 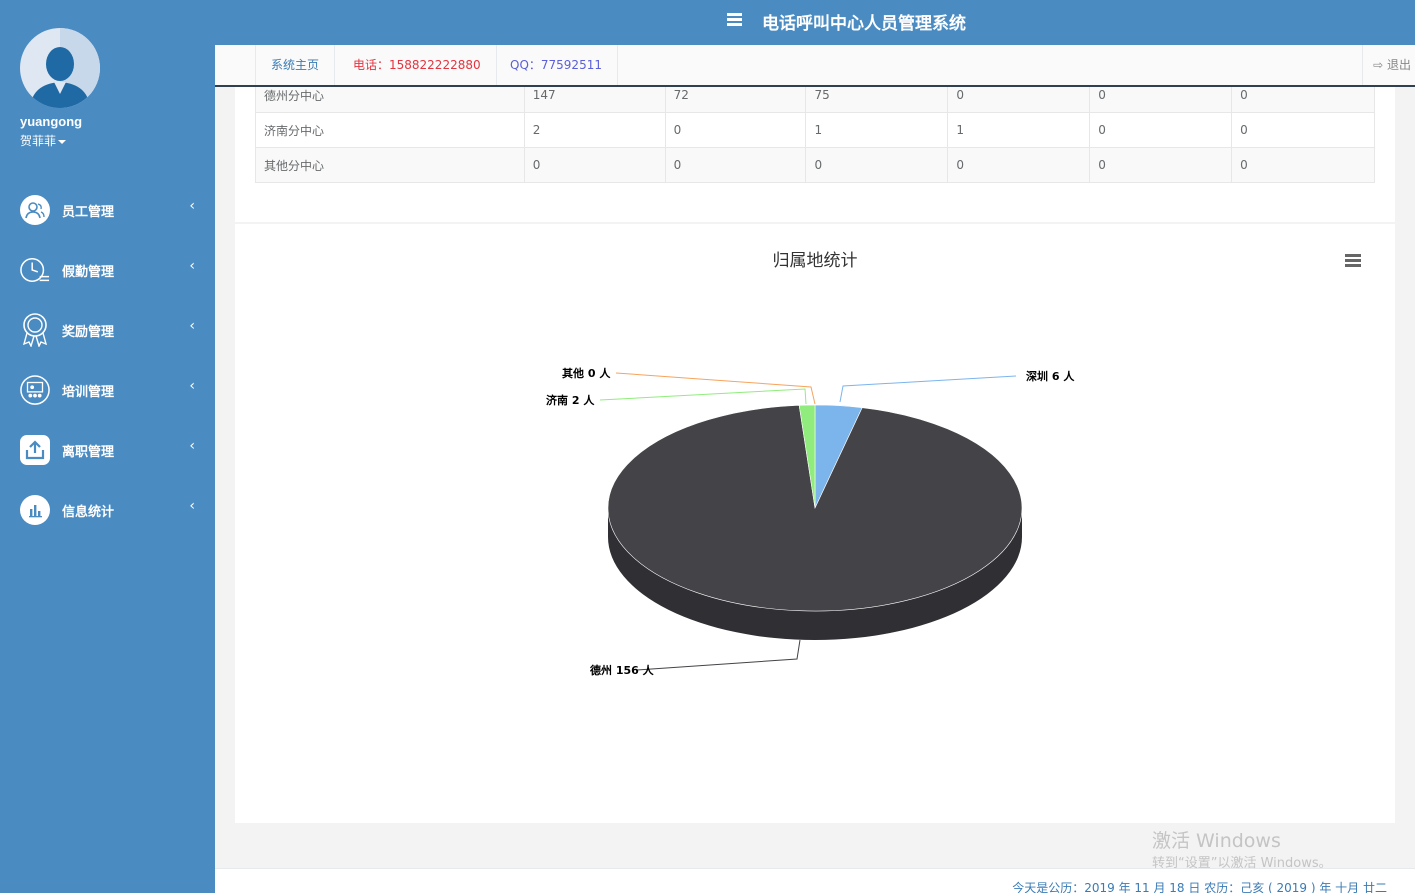 I want to click on pie-label-济南: 济南 2 人, so click(x=570, y=400).